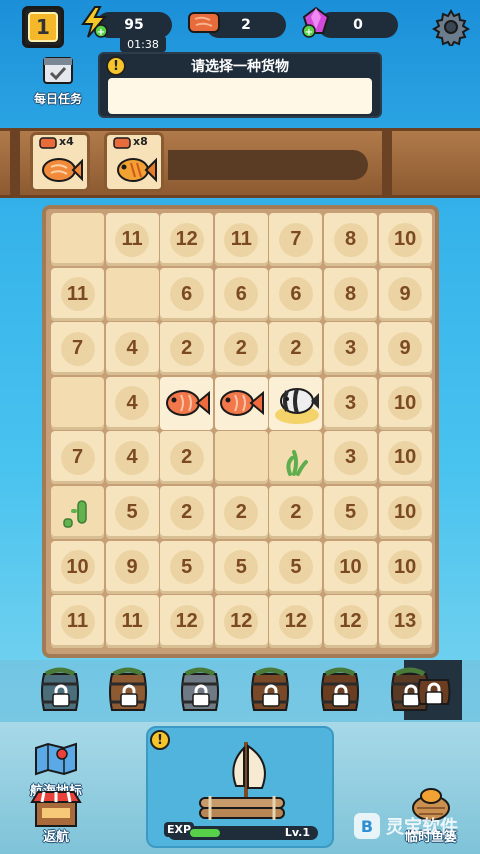 The width and height of the screenshot is (480, 854). I want to click on prompt-title: 请选择一种货物, so click(240, 67).